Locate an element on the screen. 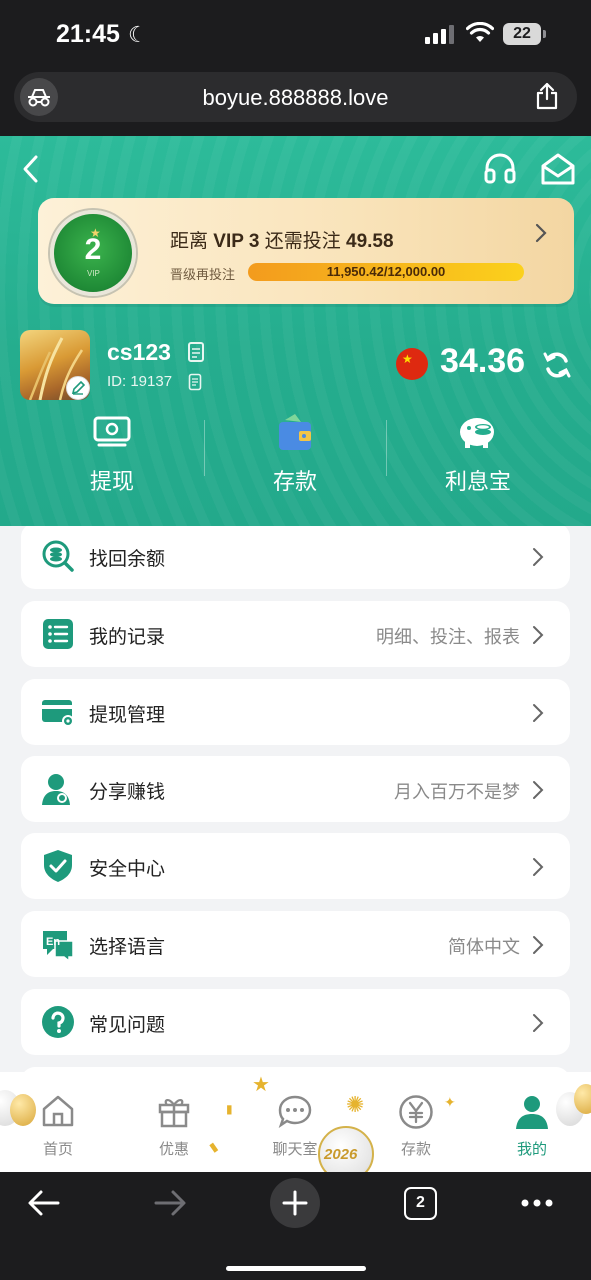 The width and height of the screenshot is (591, 1280). vip-title-prefix: 距离 is located at coordinates (189, 241).